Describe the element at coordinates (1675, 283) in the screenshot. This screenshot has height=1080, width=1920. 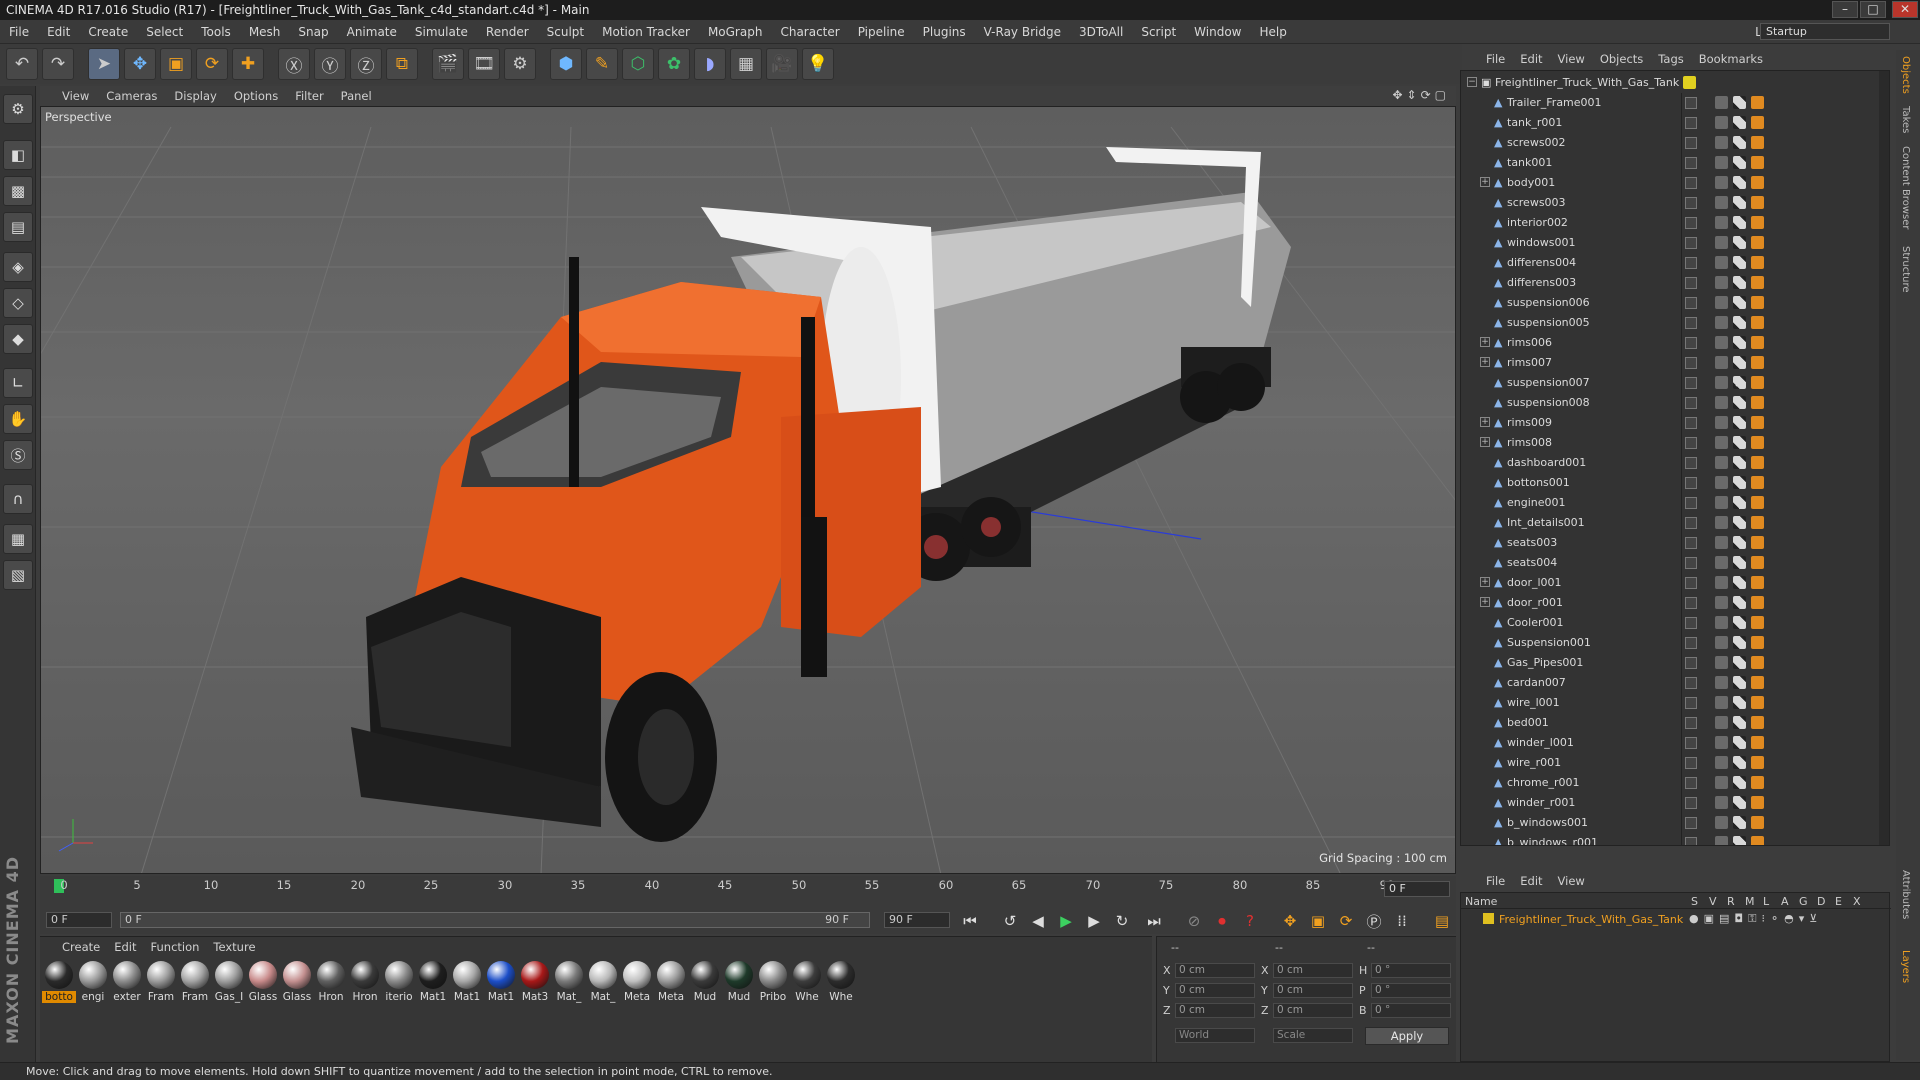
I see `object-row: ▲ differens003` at that location.